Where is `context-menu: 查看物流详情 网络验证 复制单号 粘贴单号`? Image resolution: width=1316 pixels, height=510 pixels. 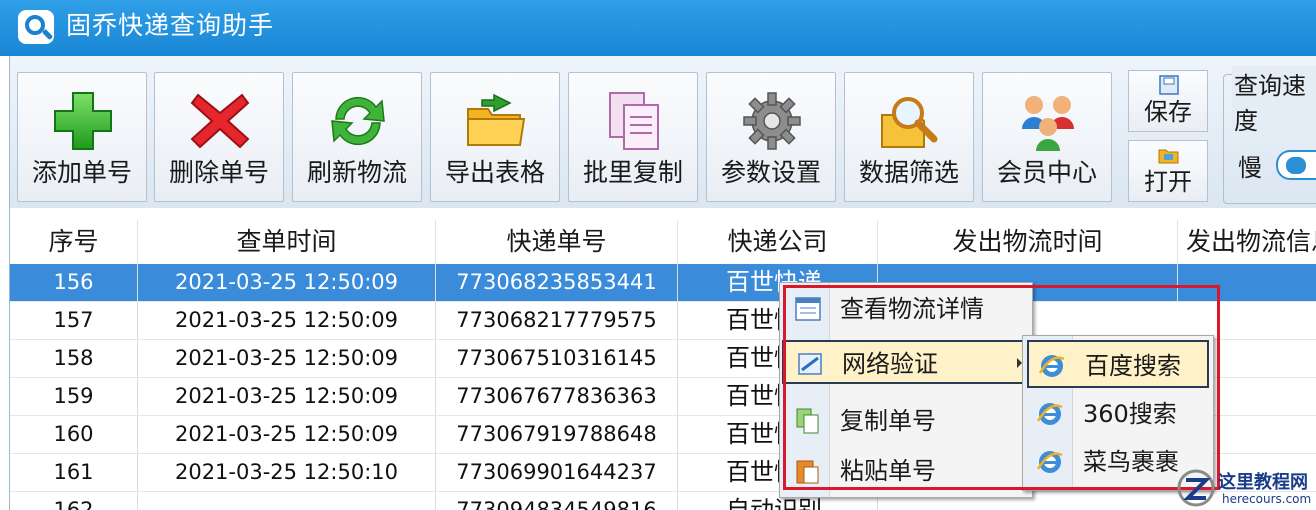
context-menu: 查看物流详情 网络验证 复制单号 粘贴单号 is located at coordinates (906, 390).